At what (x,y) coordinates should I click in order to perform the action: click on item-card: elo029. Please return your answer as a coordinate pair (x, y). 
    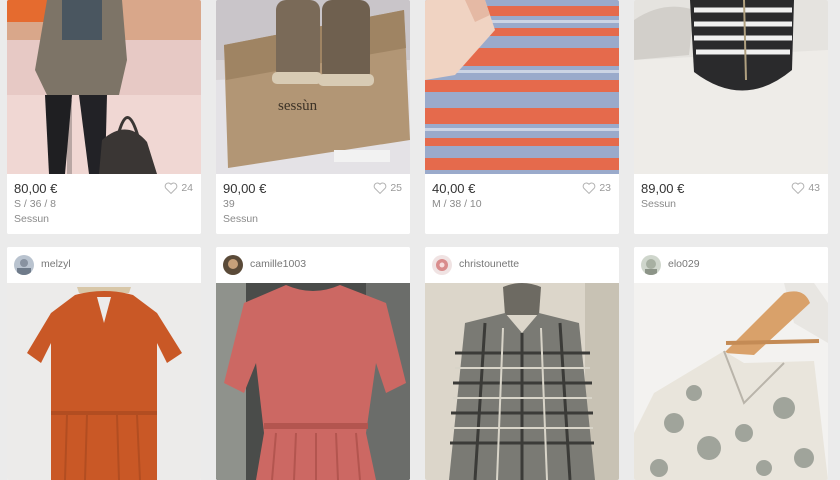
    Looking at the image, I should click on (731, 363).